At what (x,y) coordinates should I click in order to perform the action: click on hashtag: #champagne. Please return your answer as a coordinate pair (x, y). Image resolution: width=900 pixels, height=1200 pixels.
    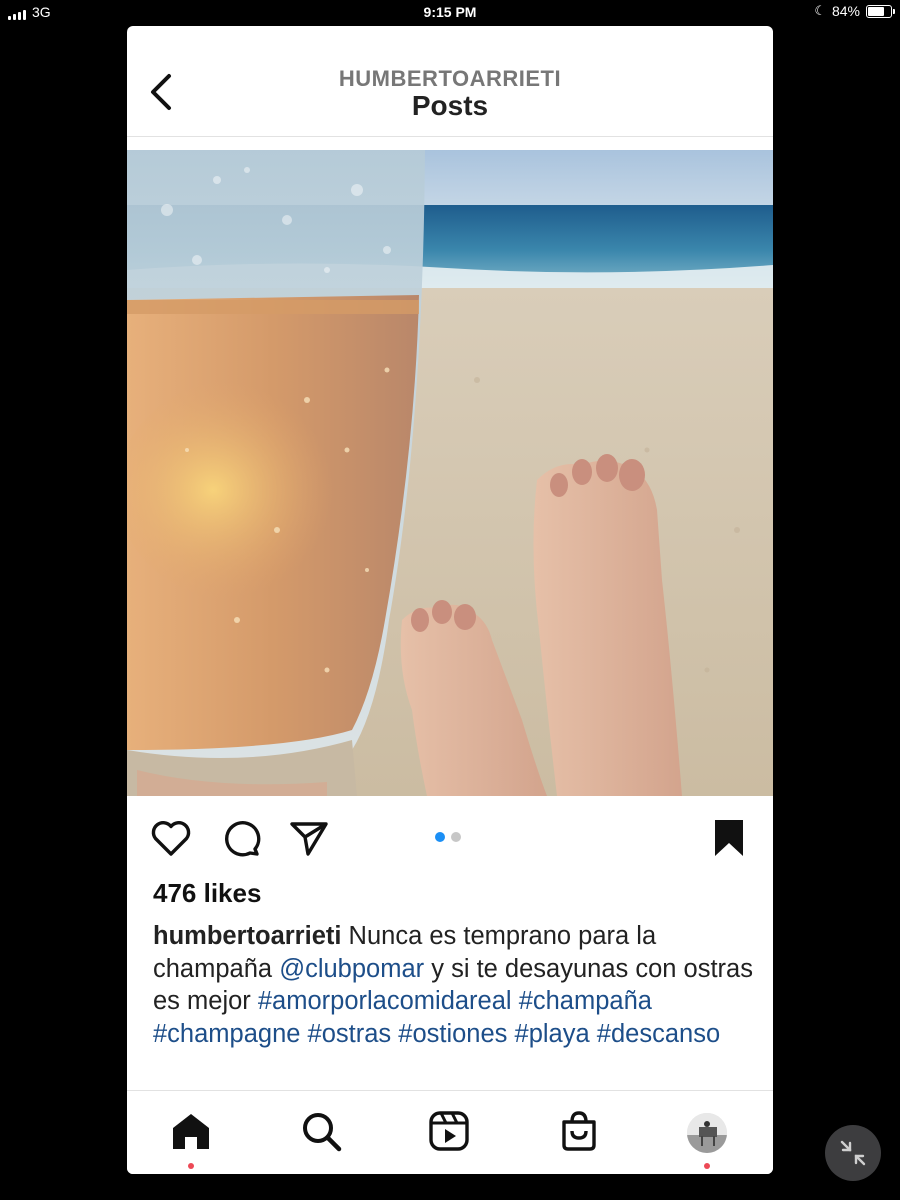
    Looking at the image, I should click on (226, 1034).